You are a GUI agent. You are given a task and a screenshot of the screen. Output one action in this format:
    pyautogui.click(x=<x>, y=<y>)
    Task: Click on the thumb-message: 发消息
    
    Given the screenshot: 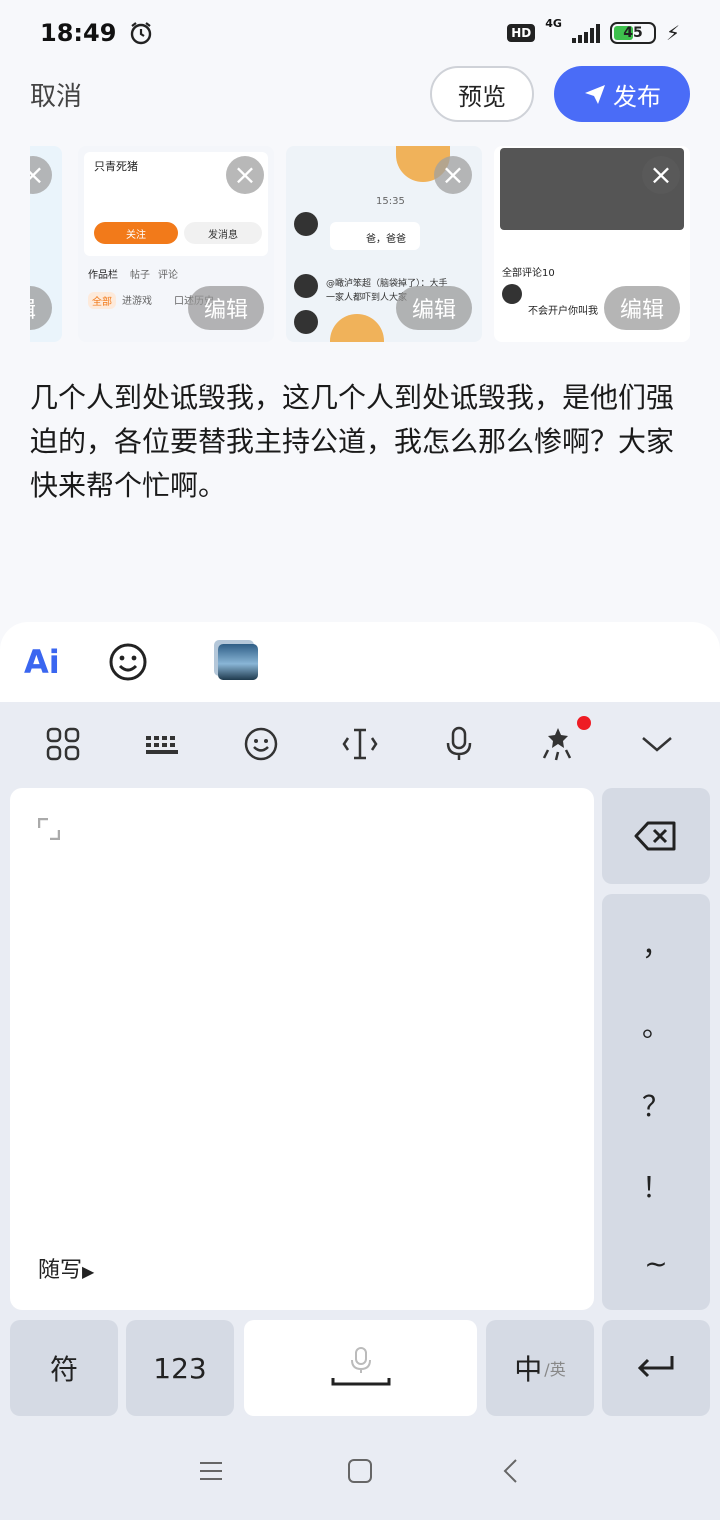 What is the action you would take?
    pyautogui.click(x=223, y=233)
    